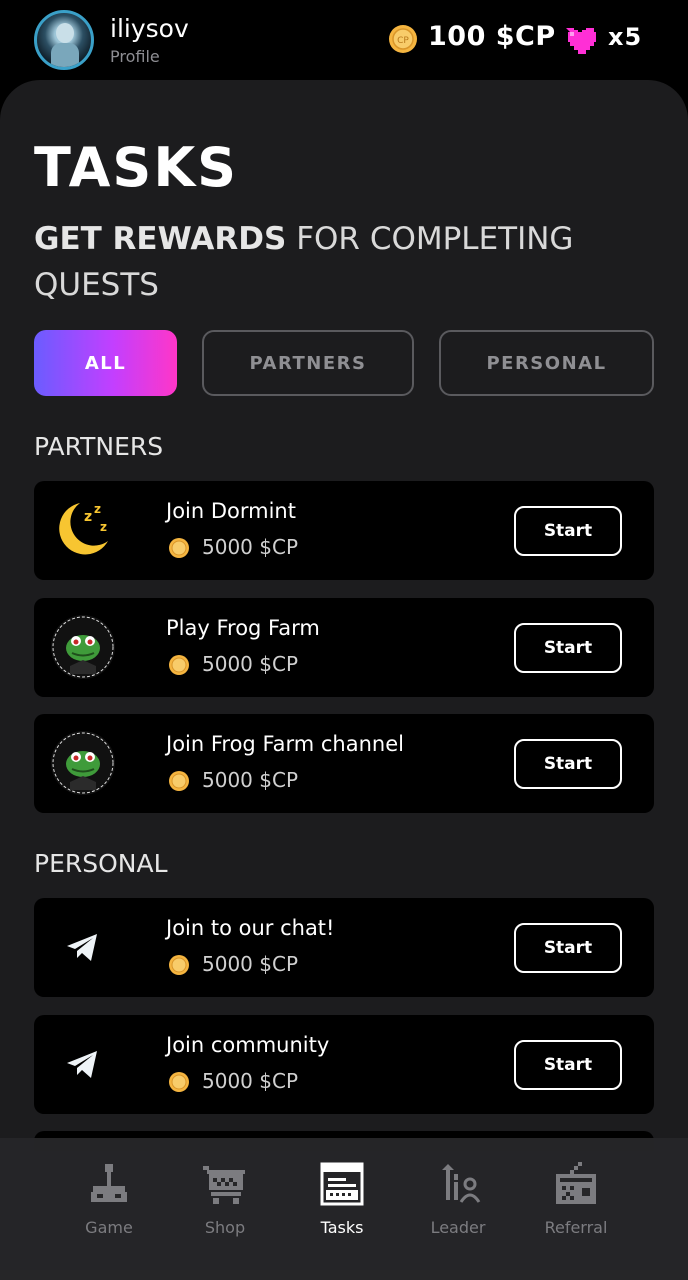 This screenshot has width=688, height=1280. What do you see at coordinates (225, 1227) in the screenshot?
I see `nav-label: Shop` at bounding box center [225, 1227].